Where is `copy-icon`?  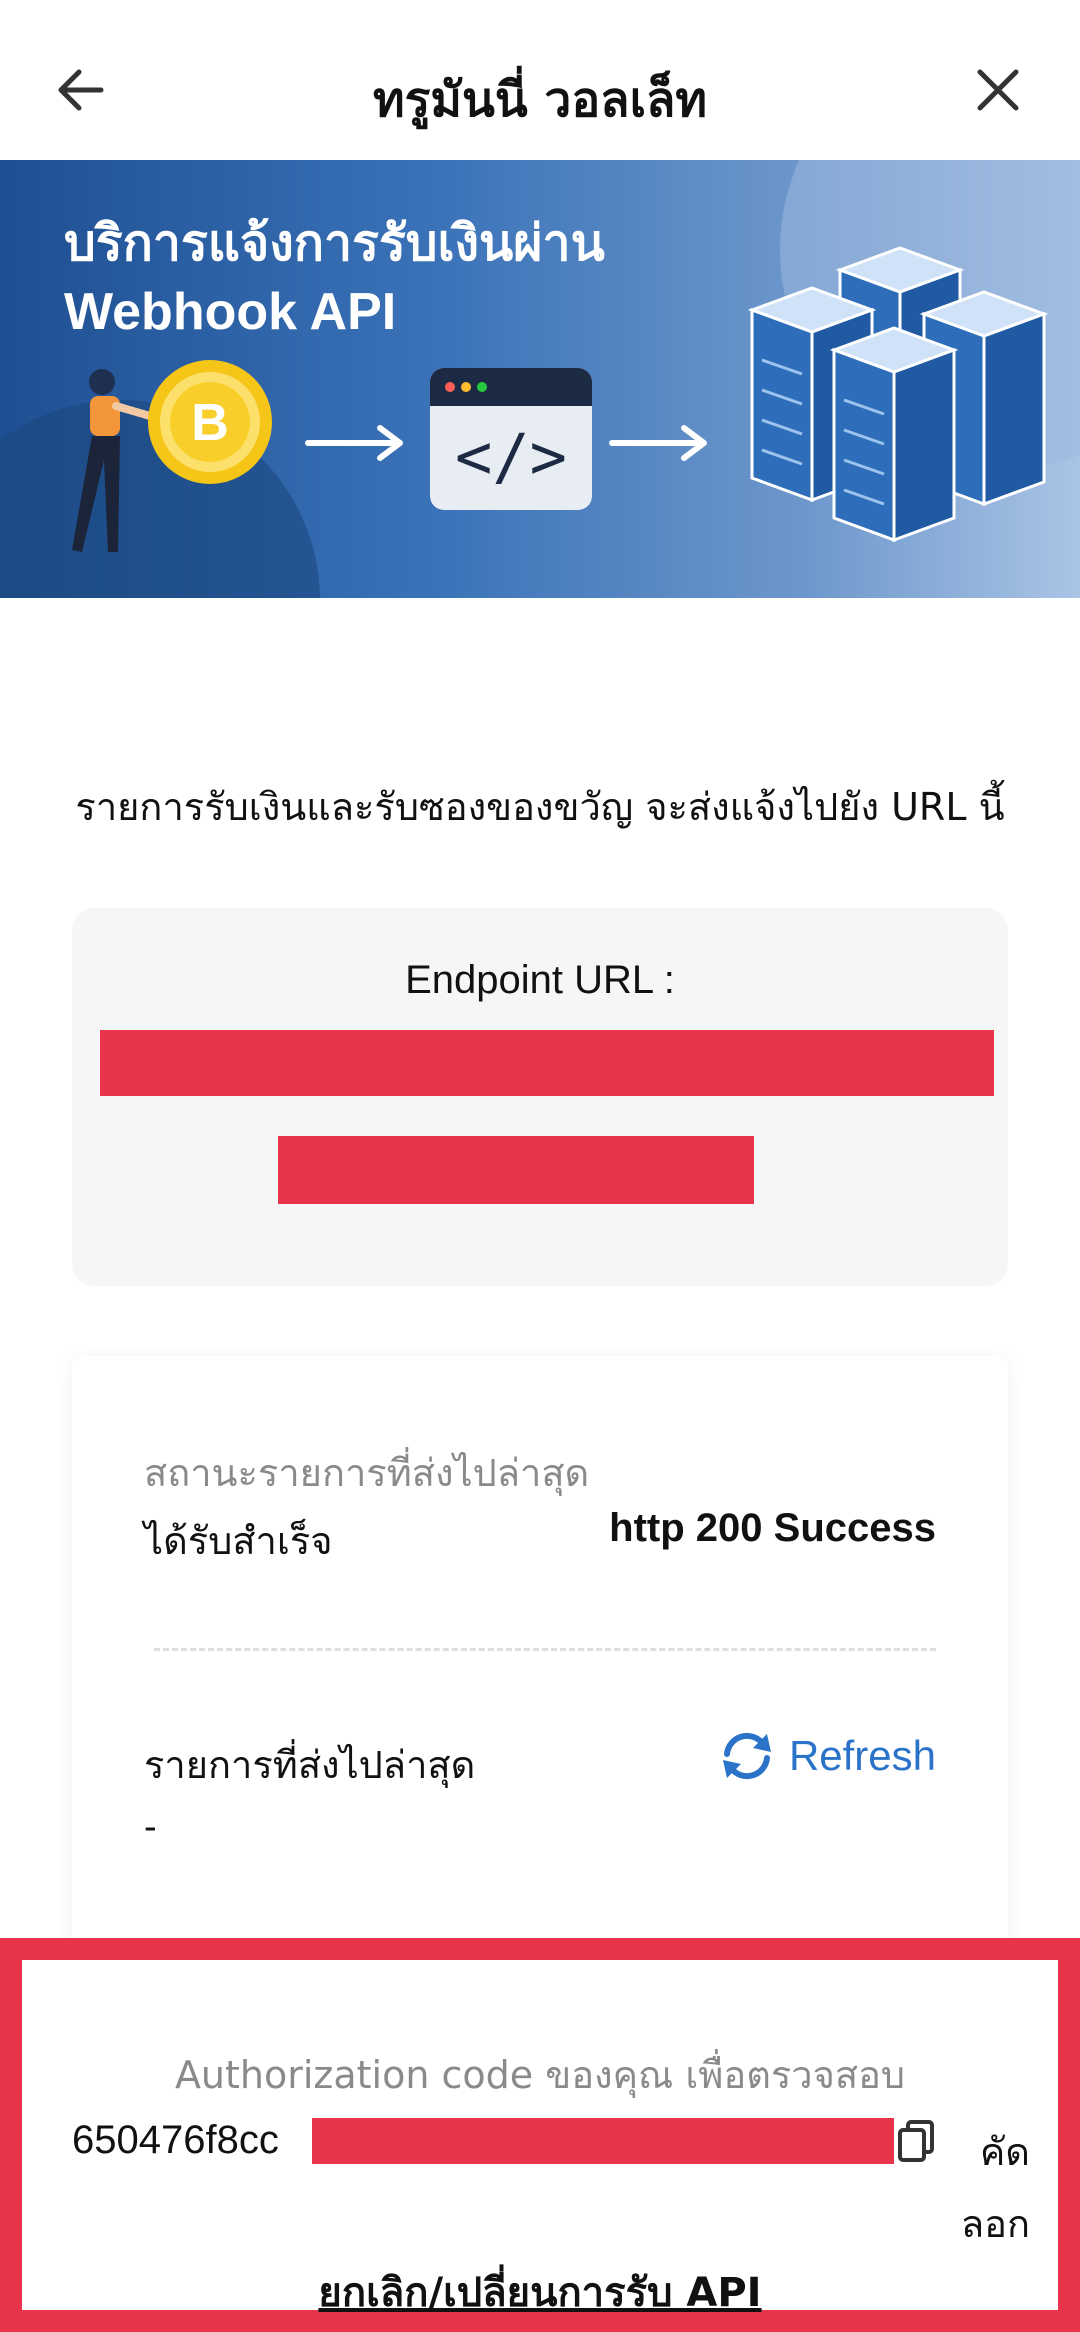 copy-icon is located at coordinates (916, 2141).